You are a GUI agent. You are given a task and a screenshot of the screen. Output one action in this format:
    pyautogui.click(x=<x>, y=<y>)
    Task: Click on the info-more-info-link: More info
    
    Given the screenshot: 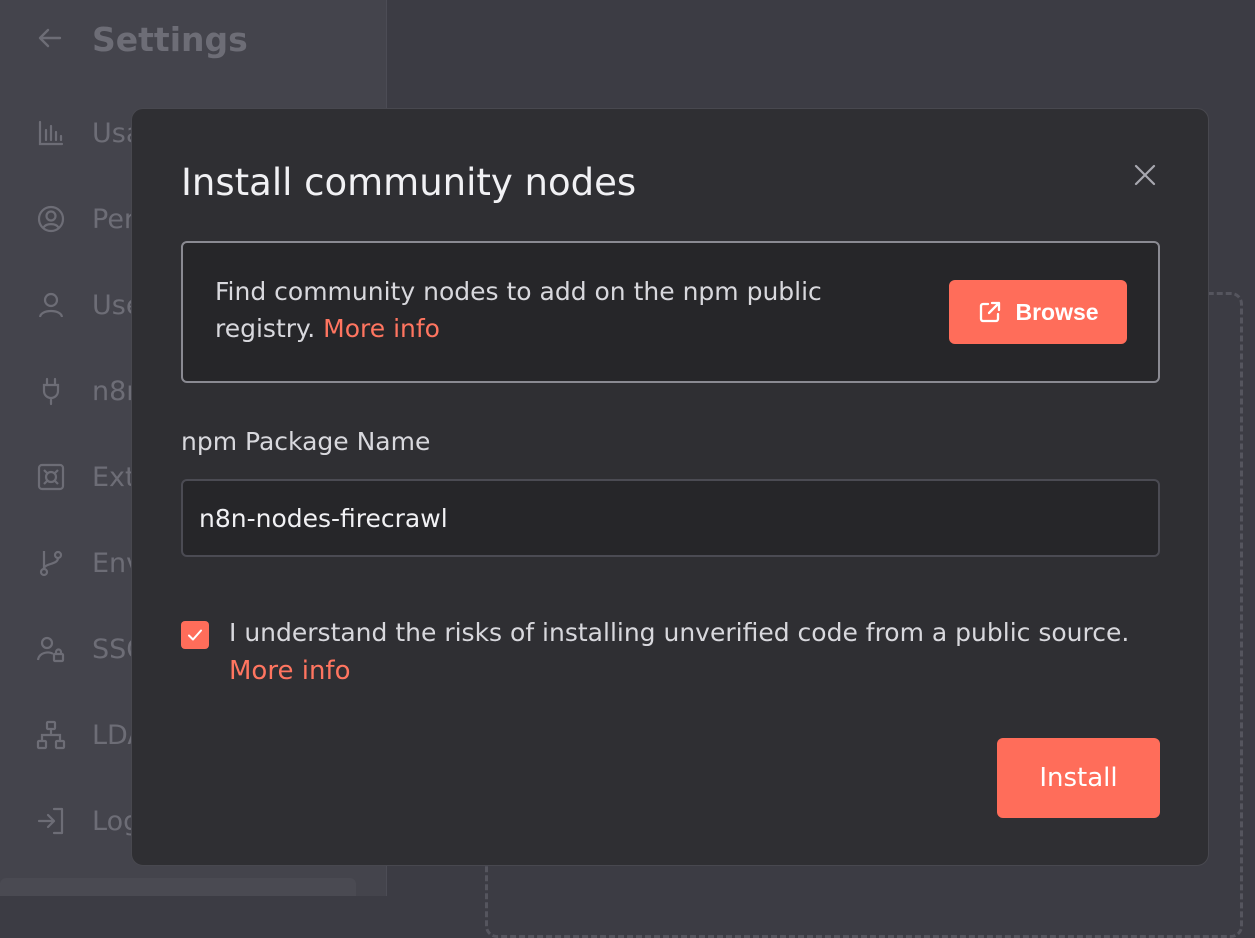 What is the action you would take?
    pyautogui.click(x=381, y=328)
    